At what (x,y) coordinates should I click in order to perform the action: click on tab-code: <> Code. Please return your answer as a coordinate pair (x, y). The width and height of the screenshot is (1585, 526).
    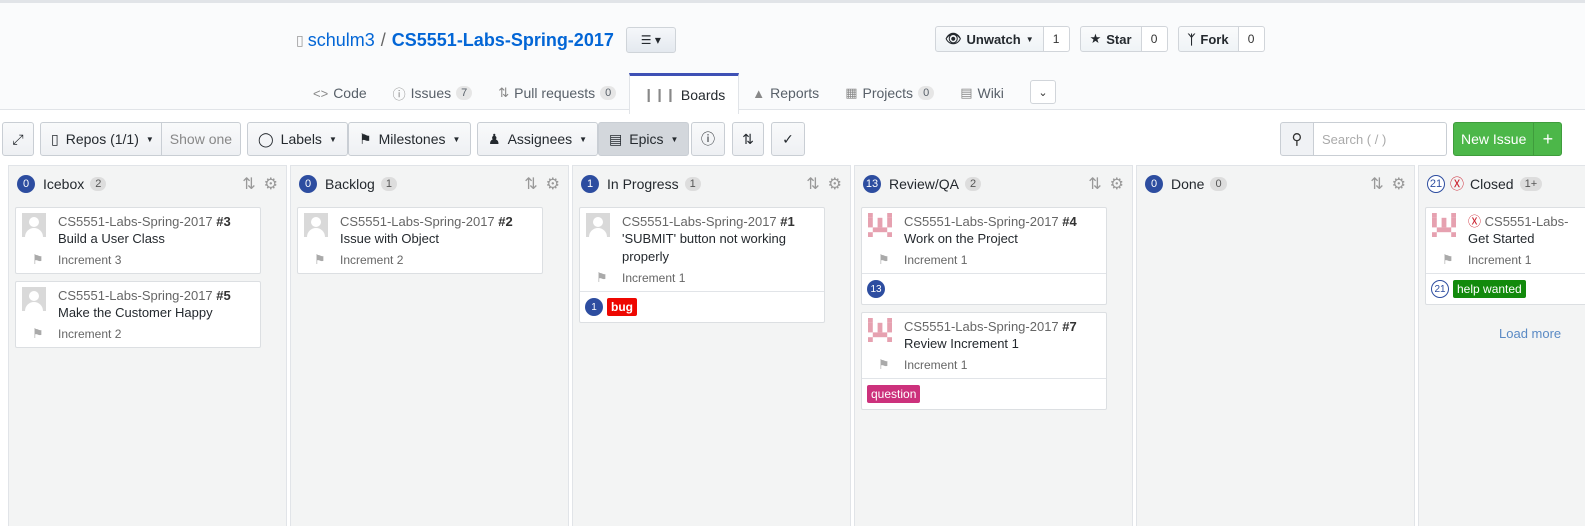
    Looking at the image, I should click on (340, 93).